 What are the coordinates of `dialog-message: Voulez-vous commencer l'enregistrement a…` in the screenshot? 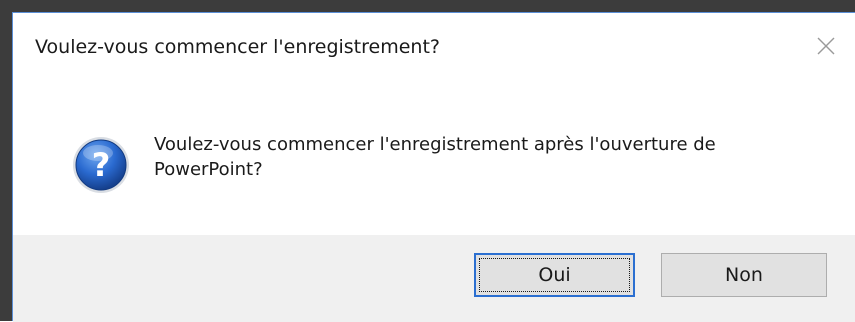 It's located at (435, 157).